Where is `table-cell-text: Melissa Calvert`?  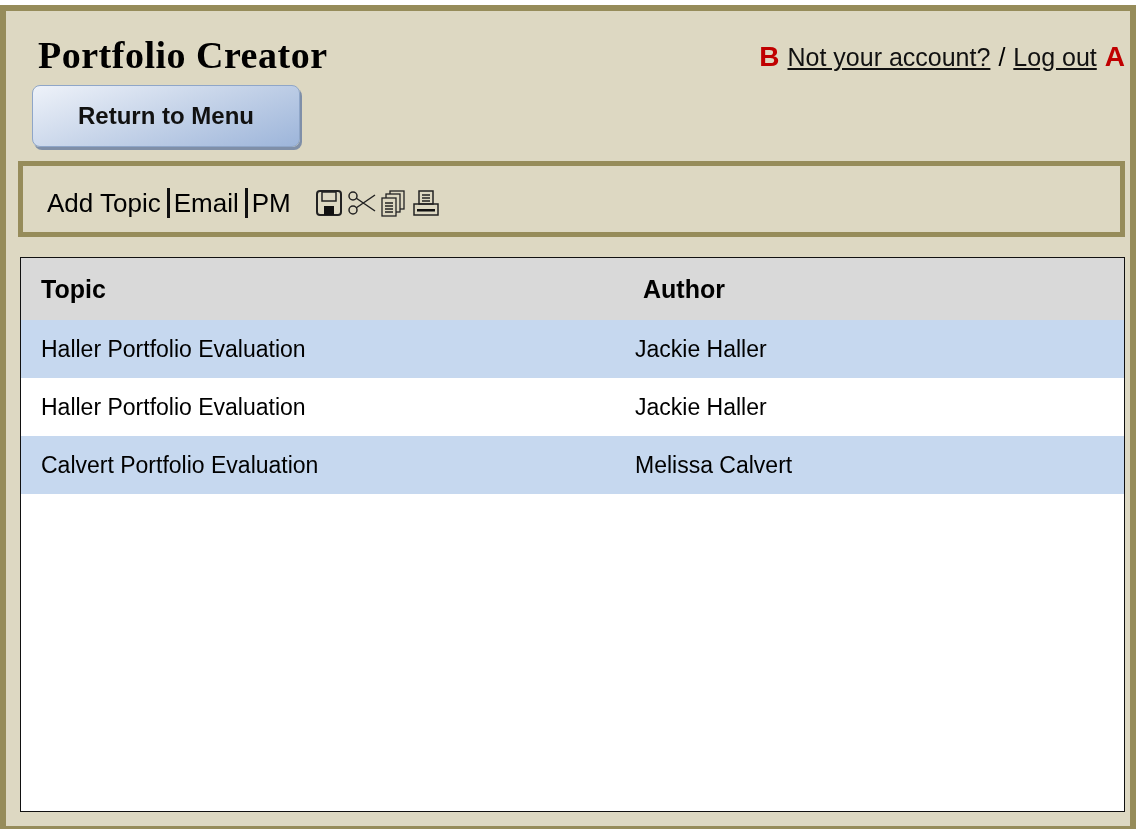
table-cell-text: Melissa Calvert is located at coordinates (713, 465).